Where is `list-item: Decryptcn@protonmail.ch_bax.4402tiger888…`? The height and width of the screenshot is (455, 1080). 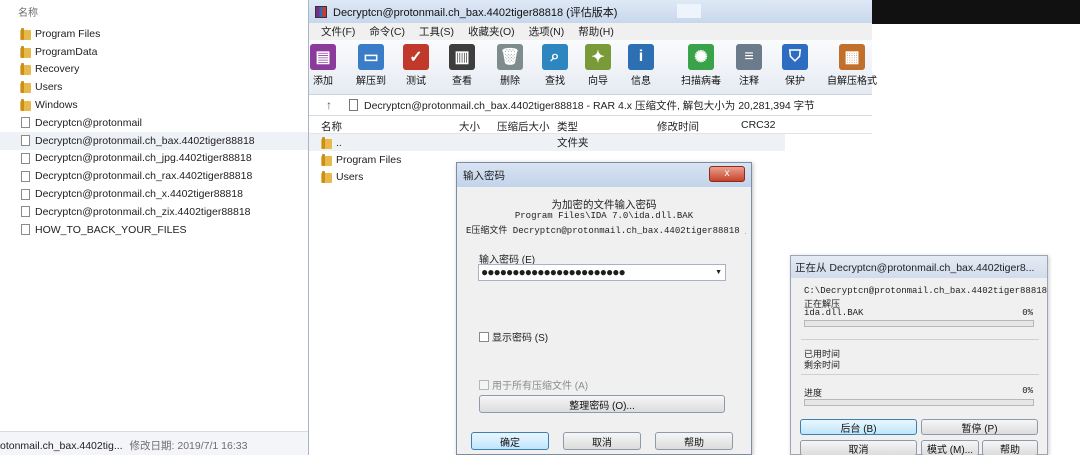 list-item: Decryptcn@protonmail.ch_bax.4402tiger888… is located at coordinates (154, 140).